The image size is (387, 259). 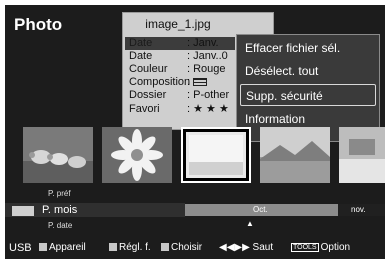 What do you see at coordinates (305, 247) in the screenshot?
I see `tools-button-icon: TOOLS` at bounding box center [305, 247].